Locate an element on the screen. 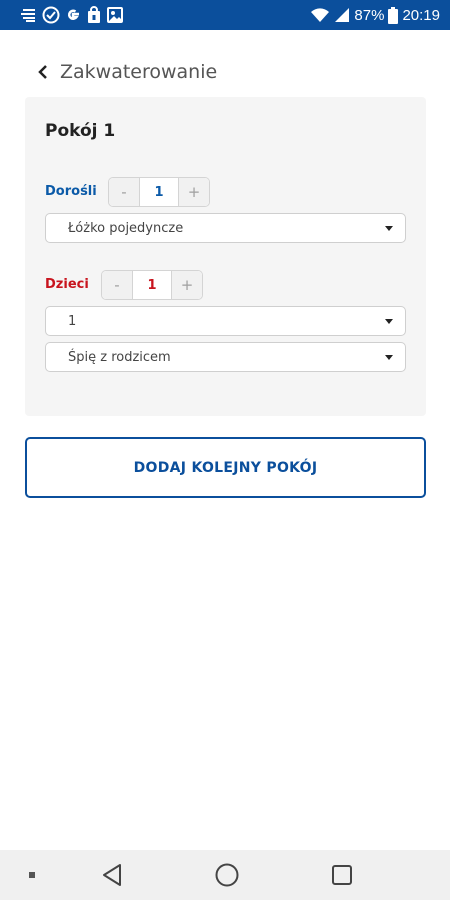  nav-bar is located at coordinates (225, 875).